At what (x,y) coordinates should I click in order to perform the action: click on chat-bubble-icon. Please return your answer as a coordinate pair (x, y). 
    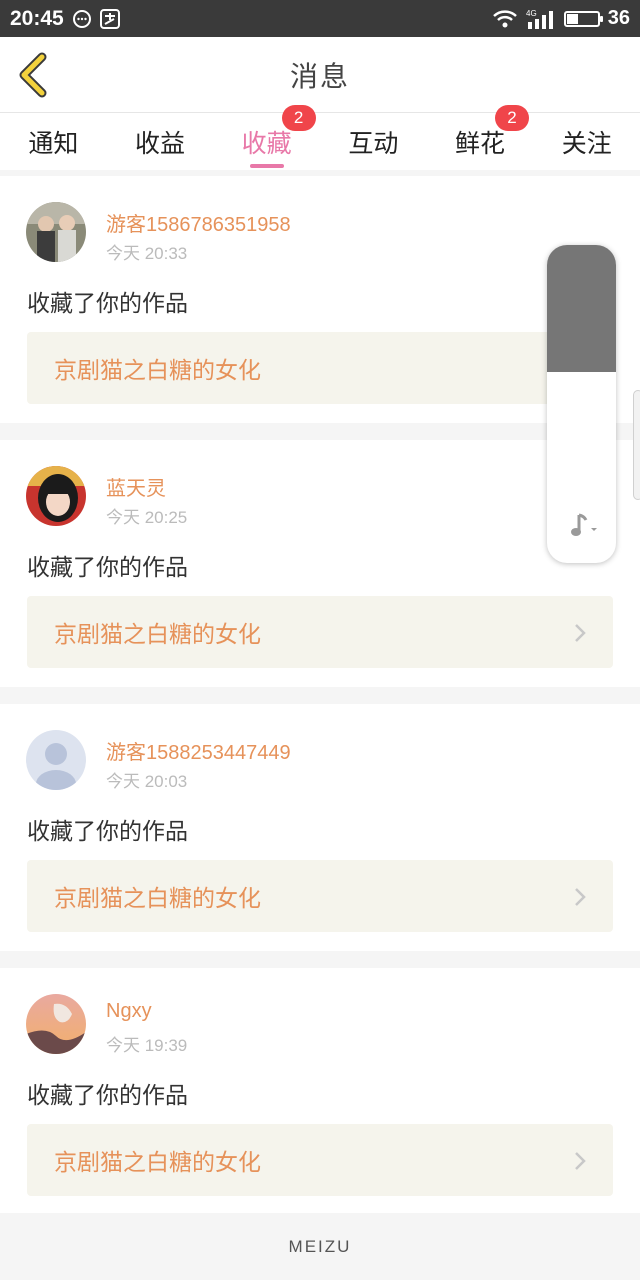
    Looking at the image, I should click on (81, 18).